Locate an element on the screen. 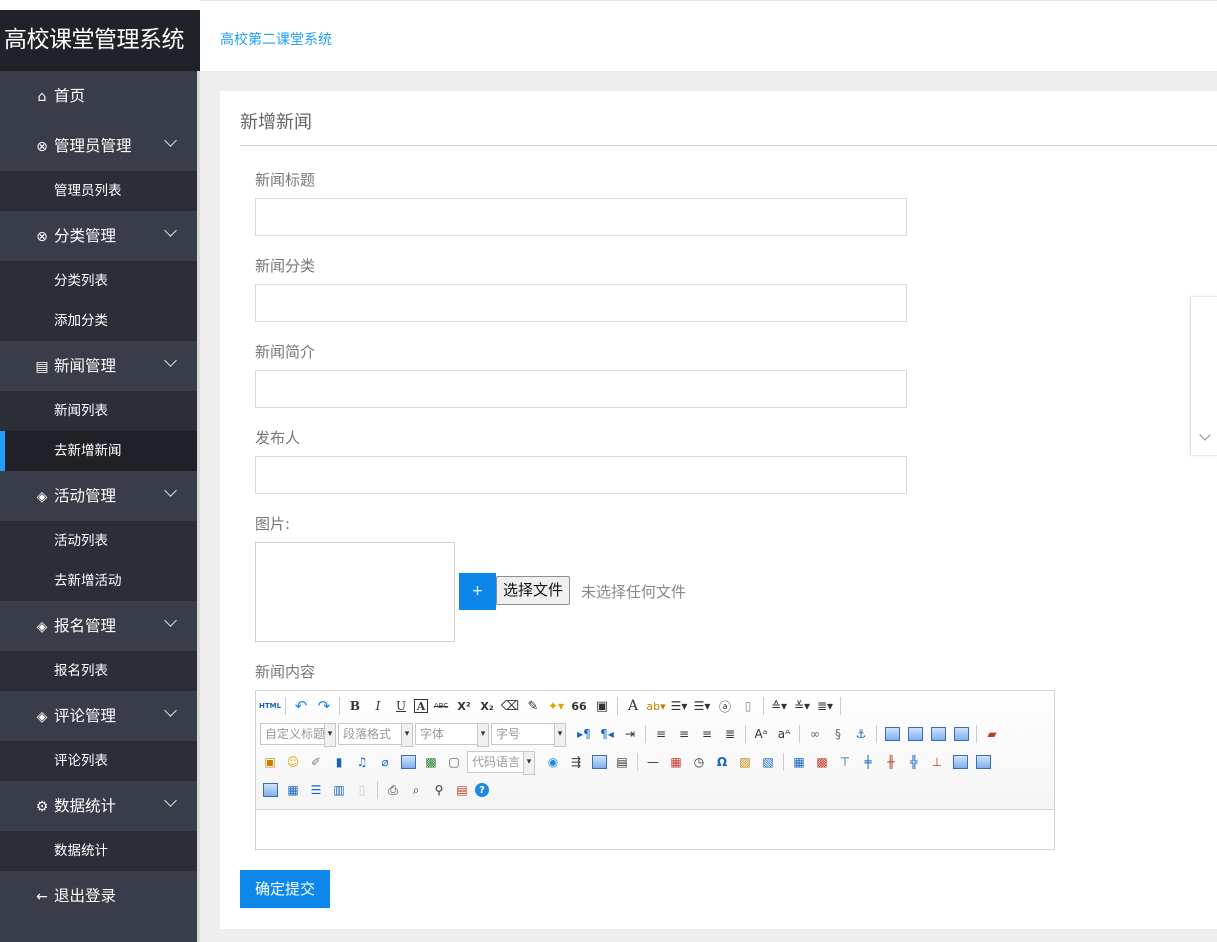  horizontal-rule-icon: — is located at coordinates (653, 762).